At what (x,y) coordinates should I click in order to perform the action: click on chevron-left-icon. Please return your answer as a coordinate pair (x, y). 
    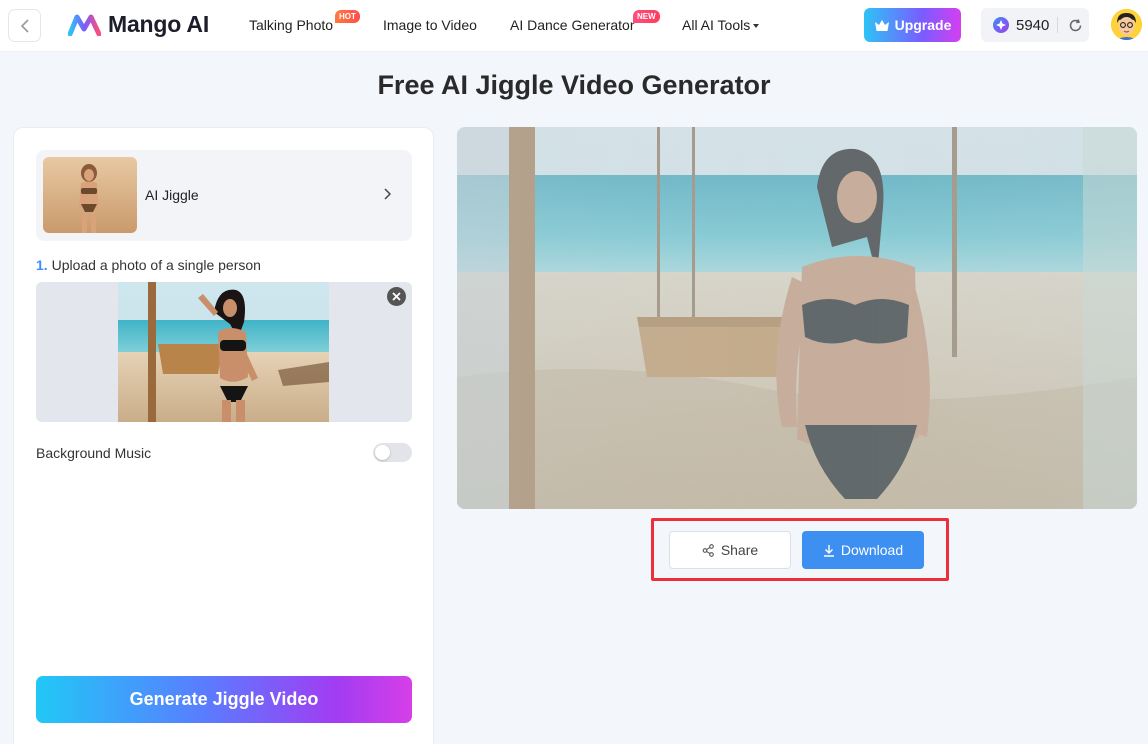
    Looking at the image, I should click on (24, 25).